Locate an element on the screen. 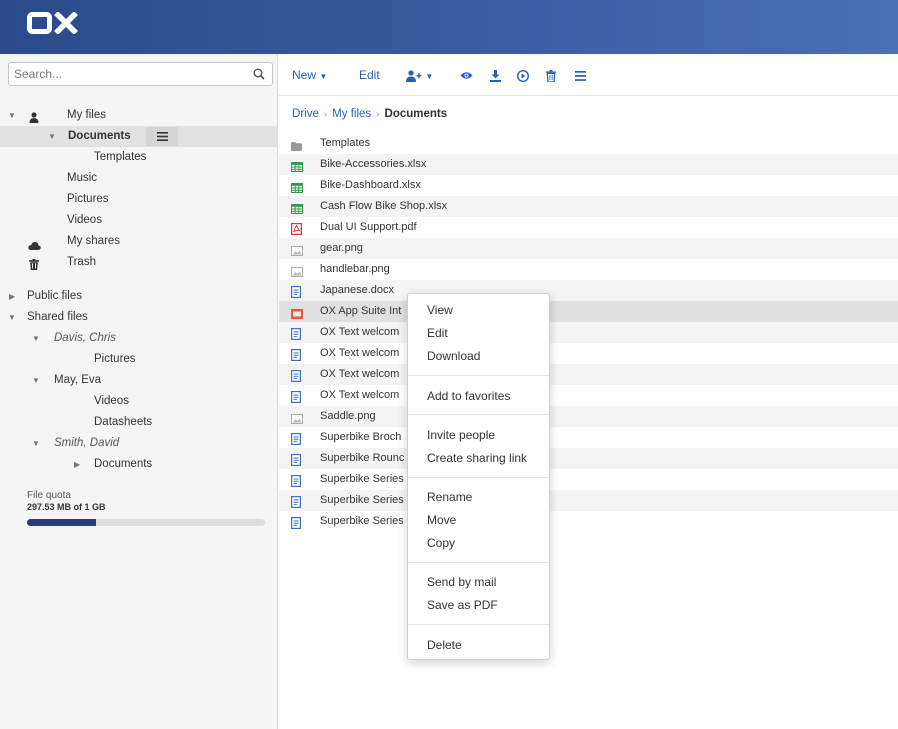  view-button is located at coordinates (466, 75).